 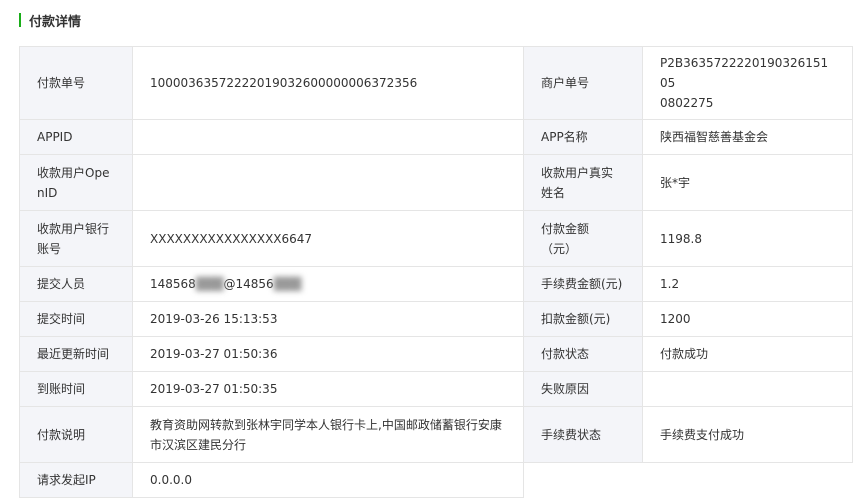 I want to click on fee-status-label: 手续费状态, so click(x=583, y=434).